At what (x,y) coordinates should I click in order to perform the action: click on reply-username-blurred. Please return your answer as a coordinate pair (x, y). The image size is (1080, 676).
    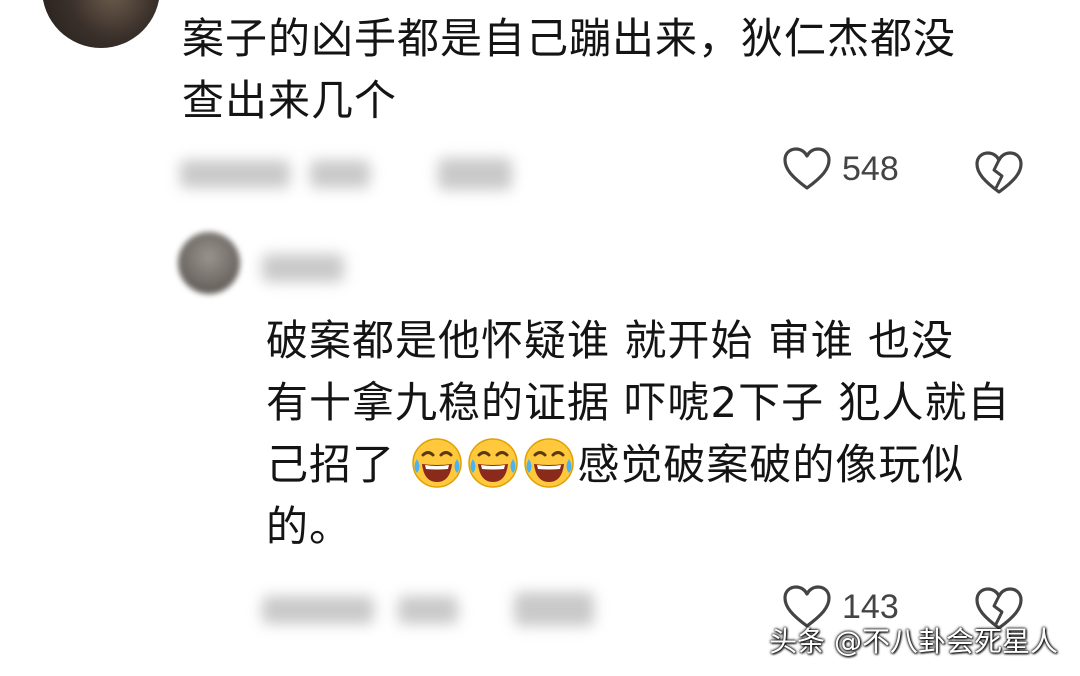
    Looking at the image, I should click on (303, 268).